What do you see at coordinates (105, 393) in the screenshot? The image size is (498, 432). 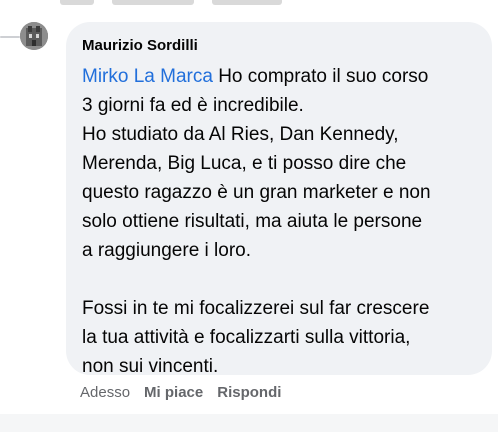 I see `comment-timestamp: Adesso` at bounding box center [105, 393].